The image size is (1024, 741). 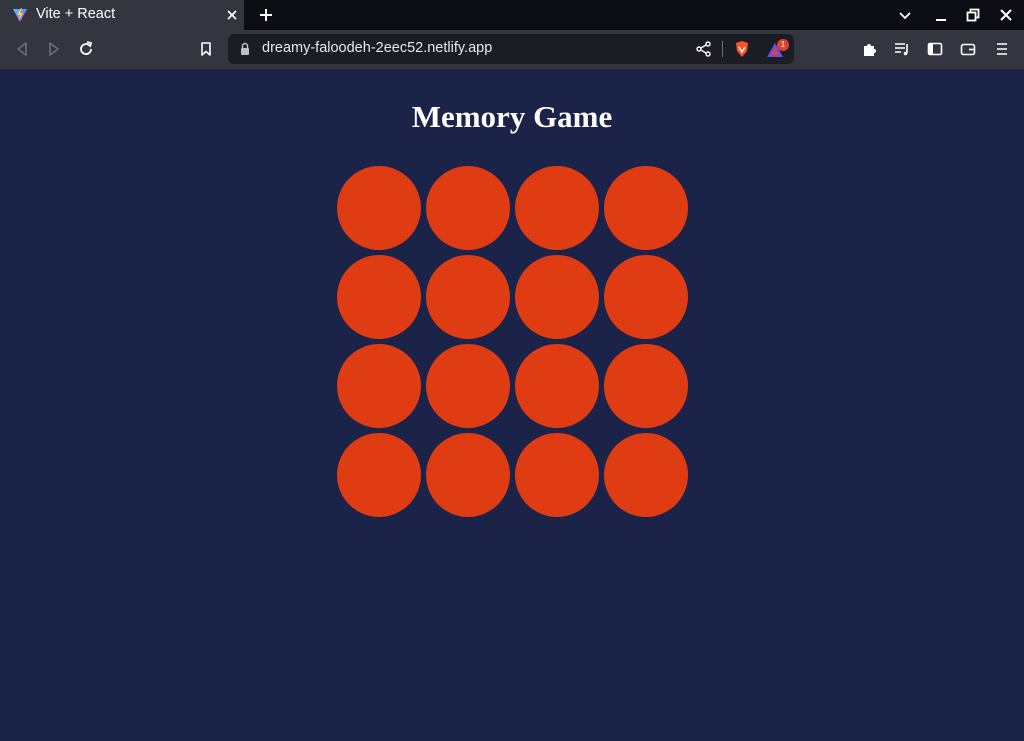 What do you see at coordinates (783, 45) in the screenshot?
I see `rewards-badge: 1` at bounding box center [783, 45].